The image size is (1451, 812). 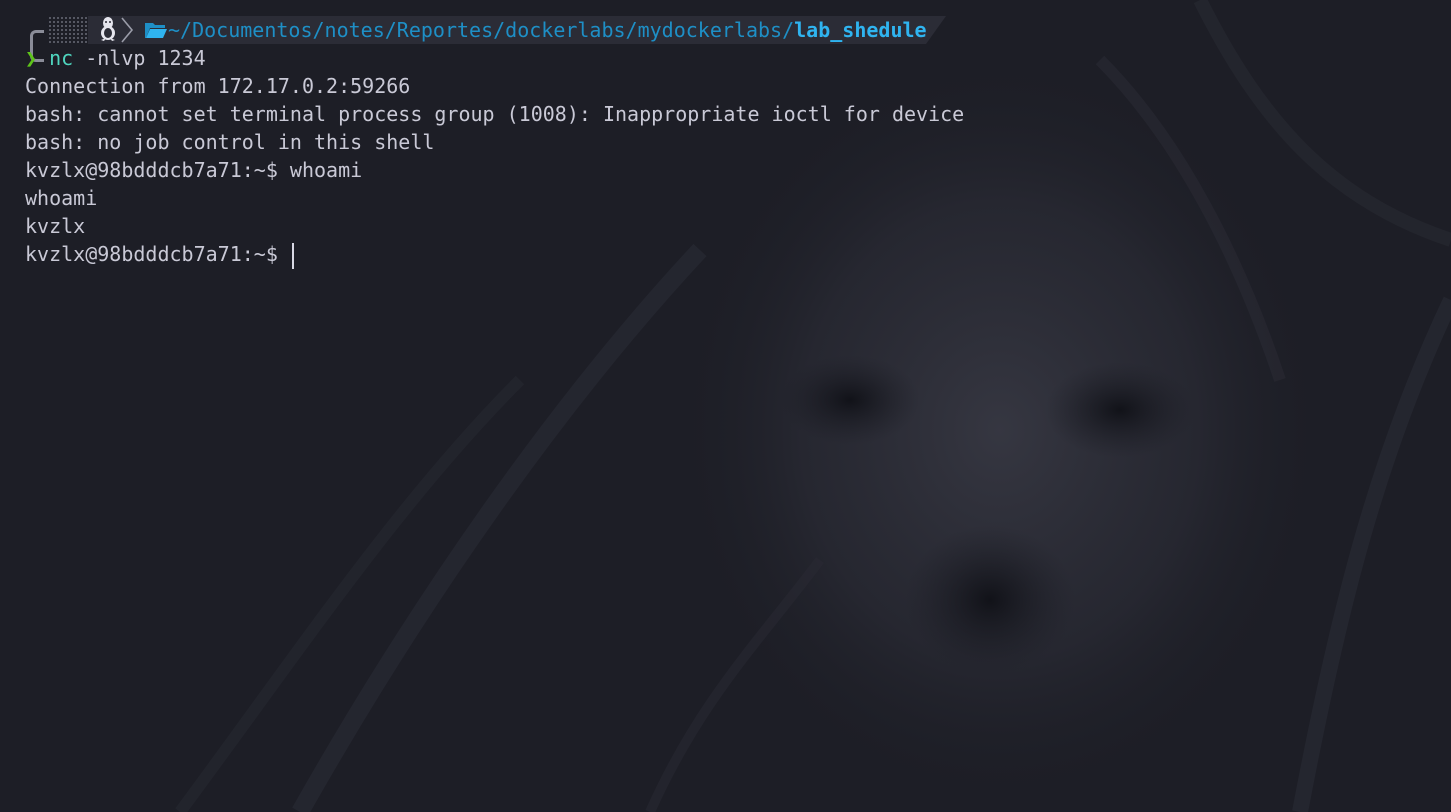 I want to click on chevron-right-icon, so click(x=127, y=30).